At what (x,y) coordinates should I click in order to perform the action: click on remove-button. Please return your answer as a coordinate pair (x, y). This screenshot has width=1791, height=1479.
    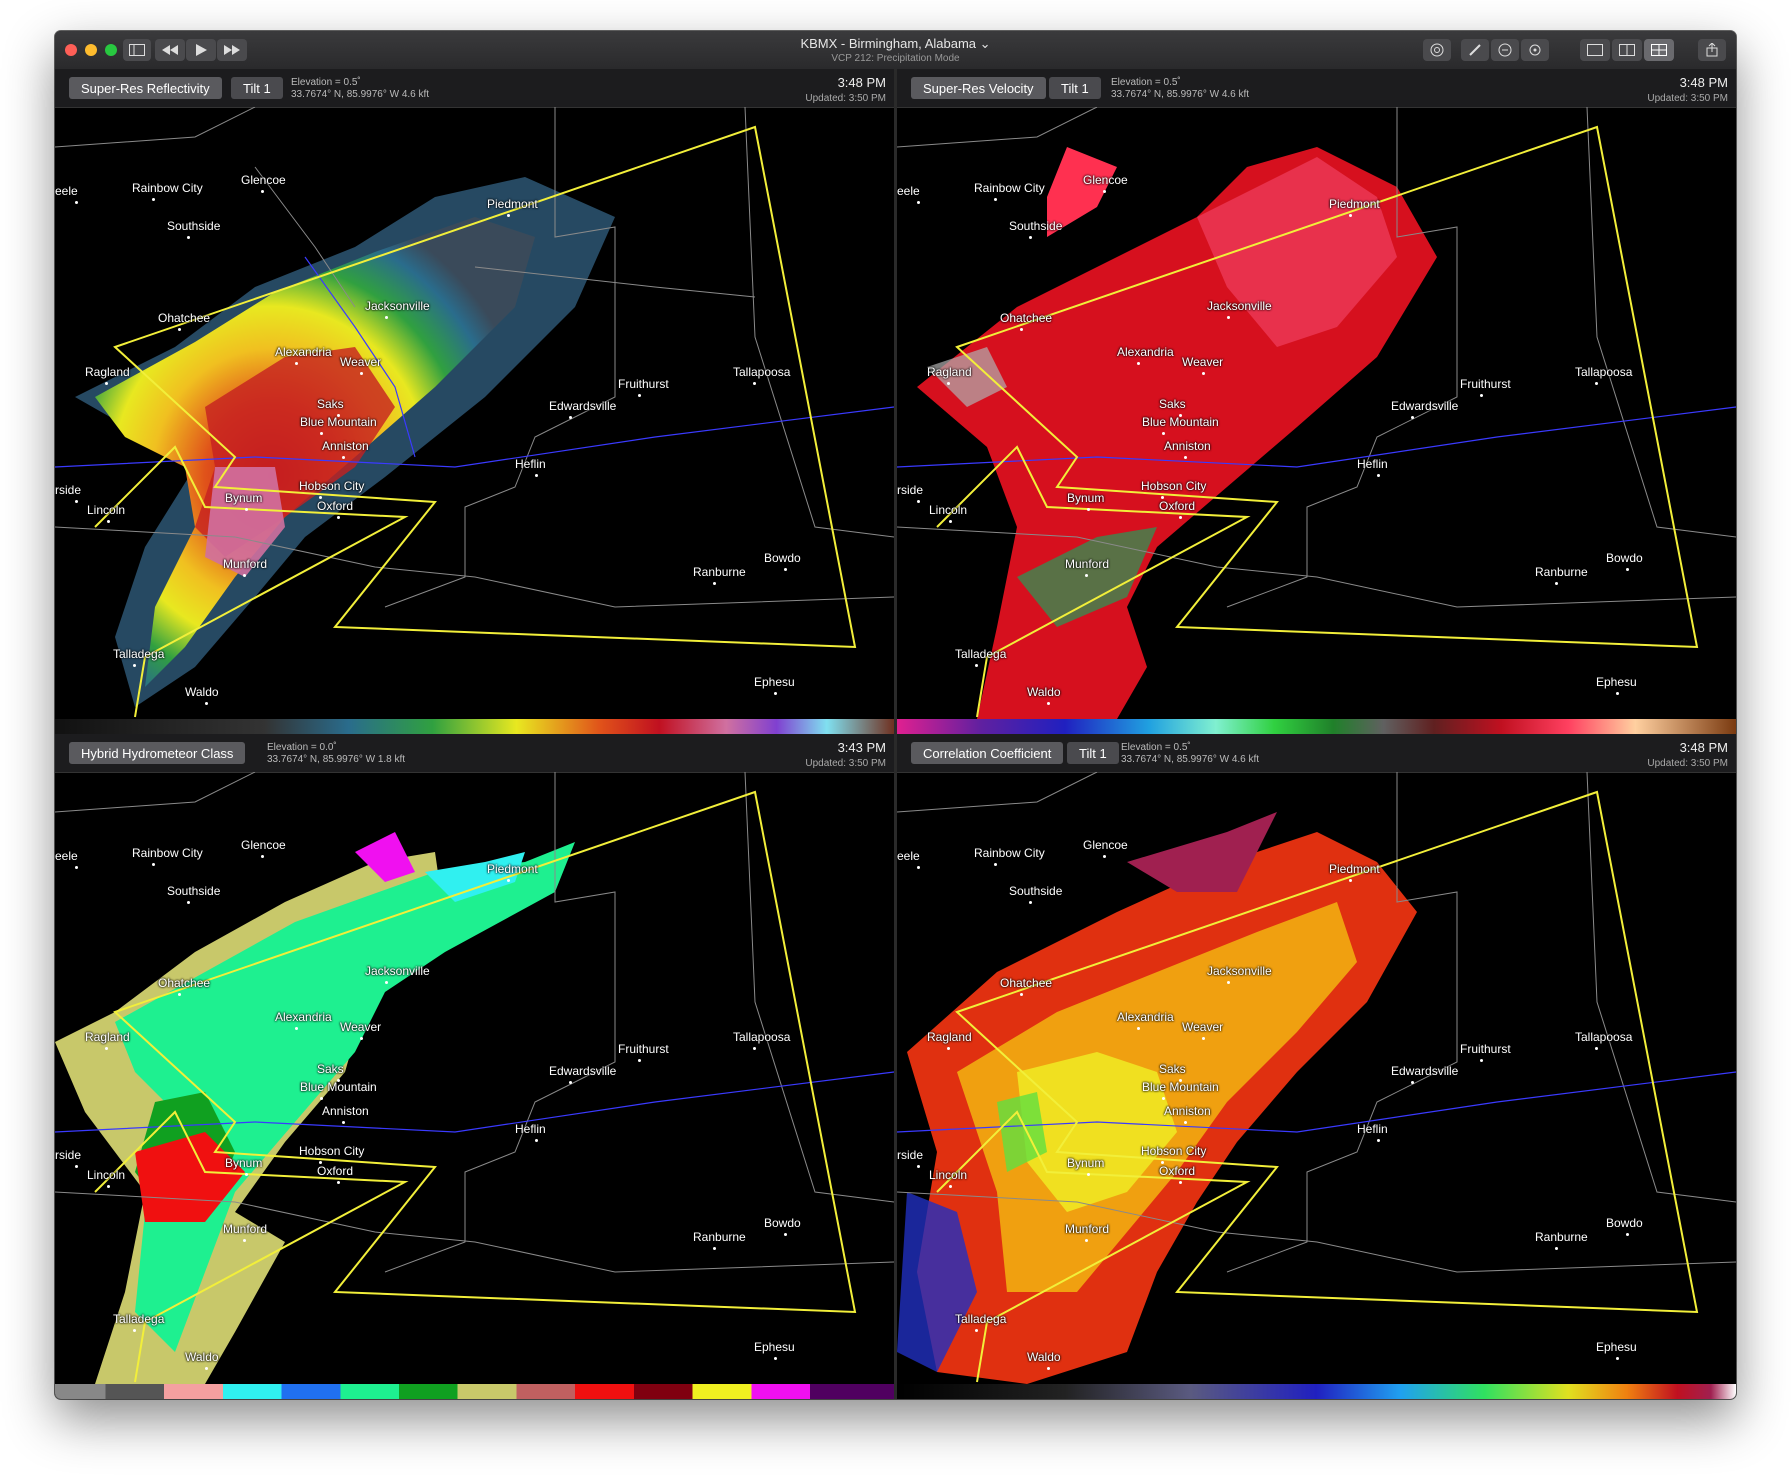
    Looking at the image, I should click on (1505, 50).